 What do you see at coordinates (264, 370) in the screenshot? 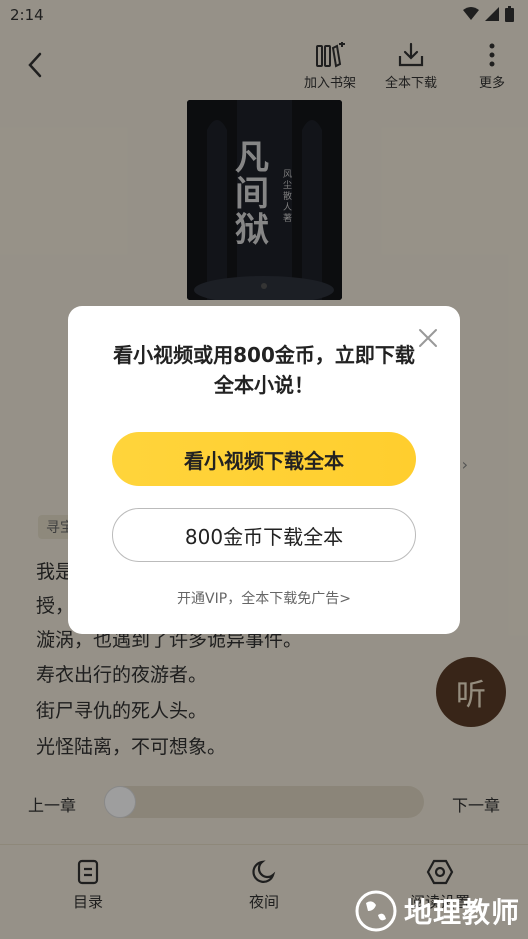
I see `dialog-title: 看小视频或用800金币，立即下载全本小说！` at bounding box center [264, 370].